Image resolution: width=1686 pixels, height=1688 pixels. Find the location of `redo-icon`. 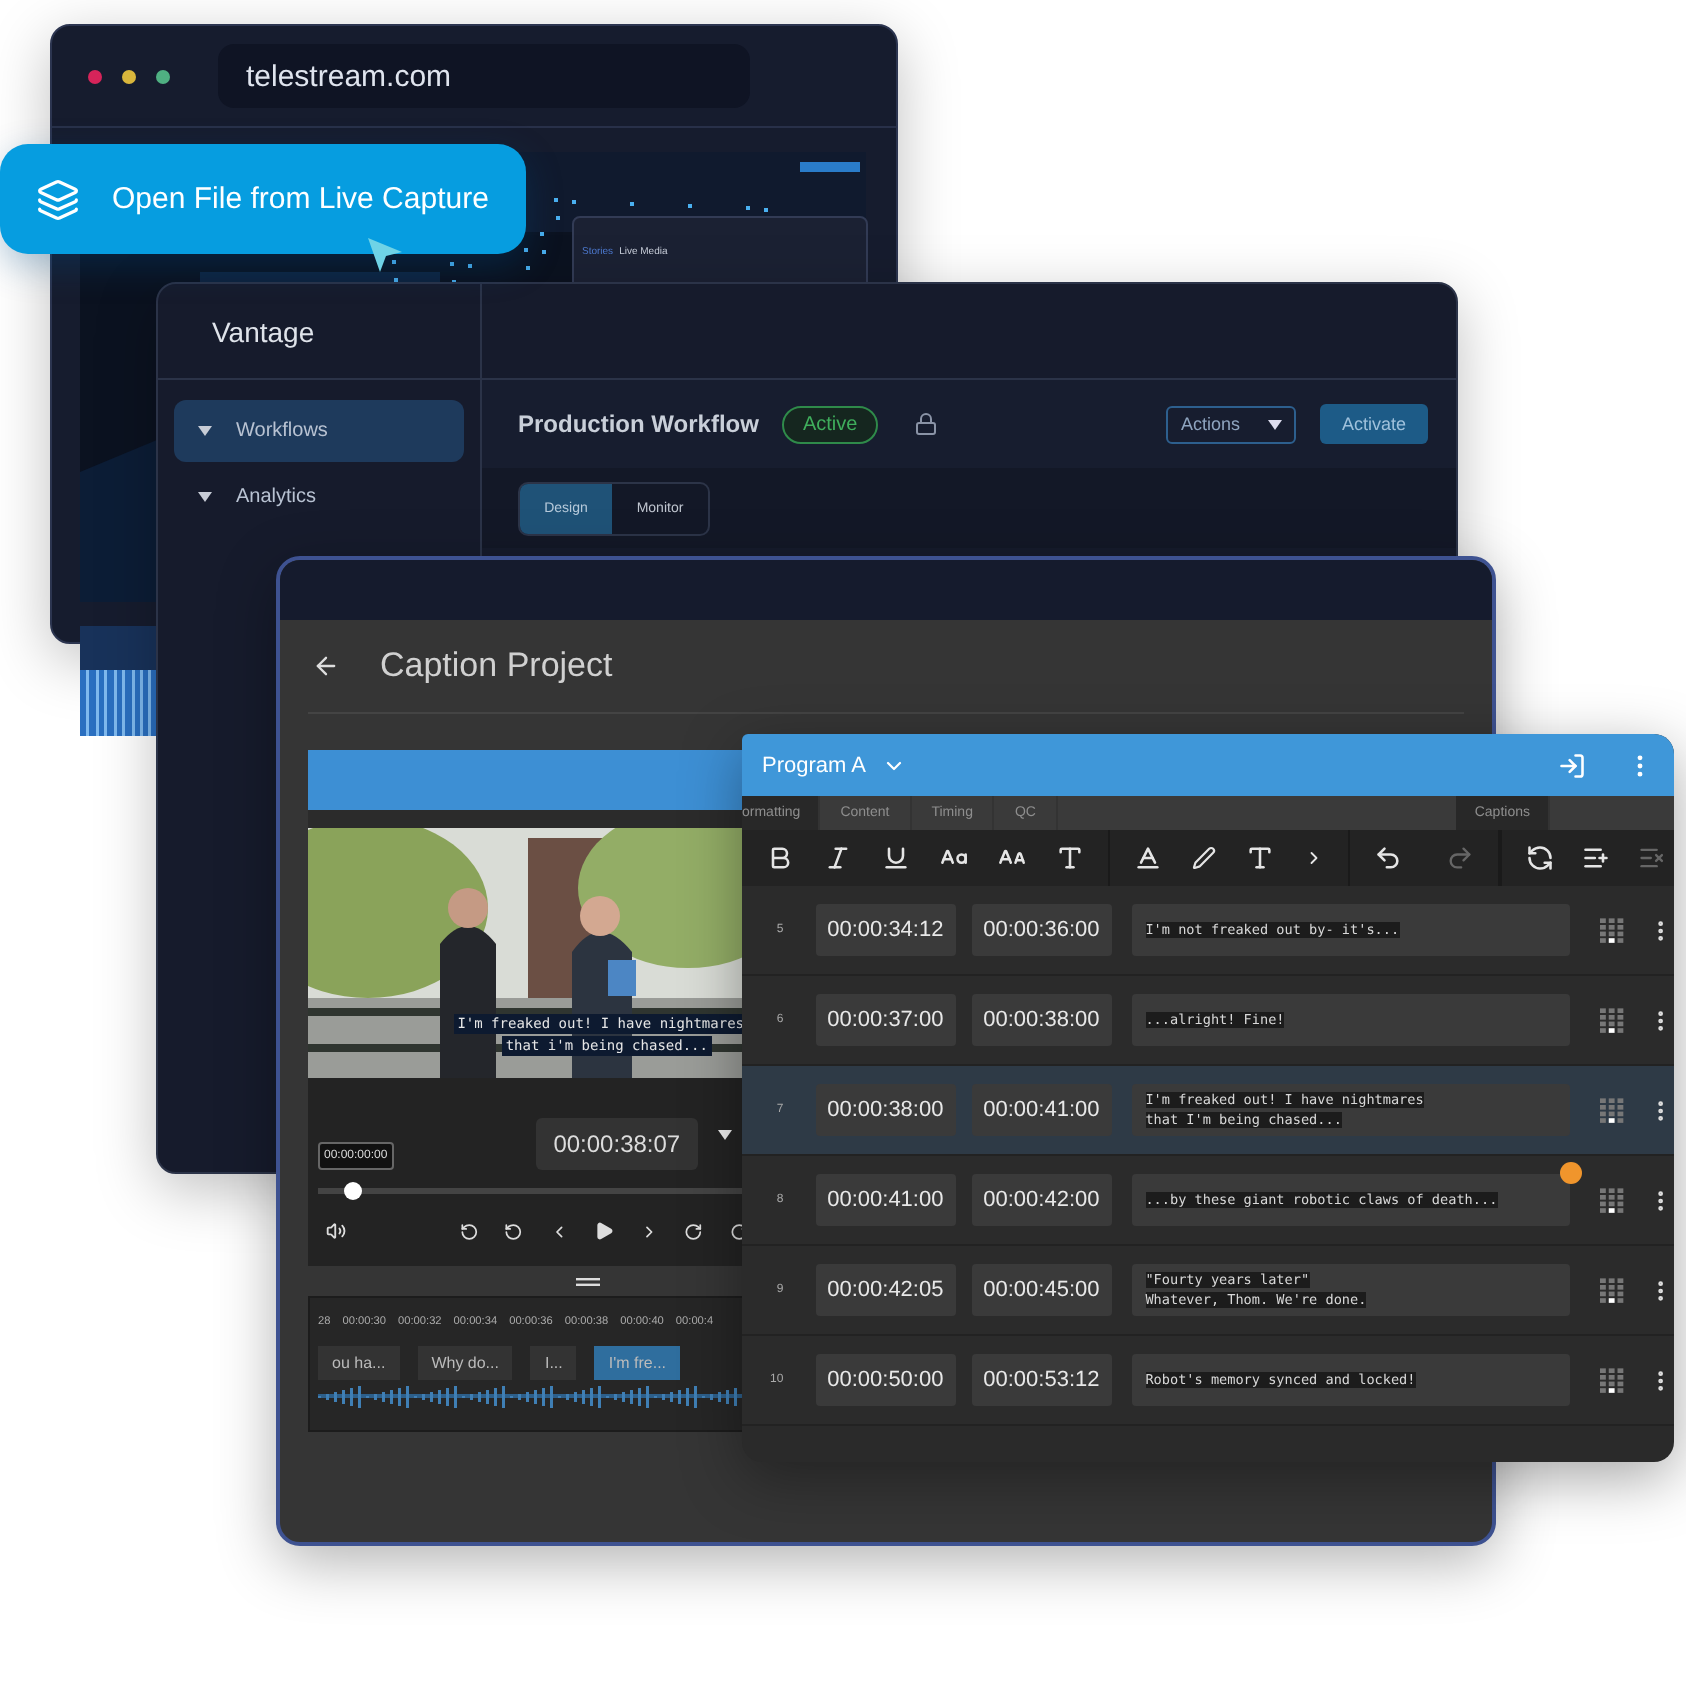

redo-icon is located at coordinates (1460, 858).